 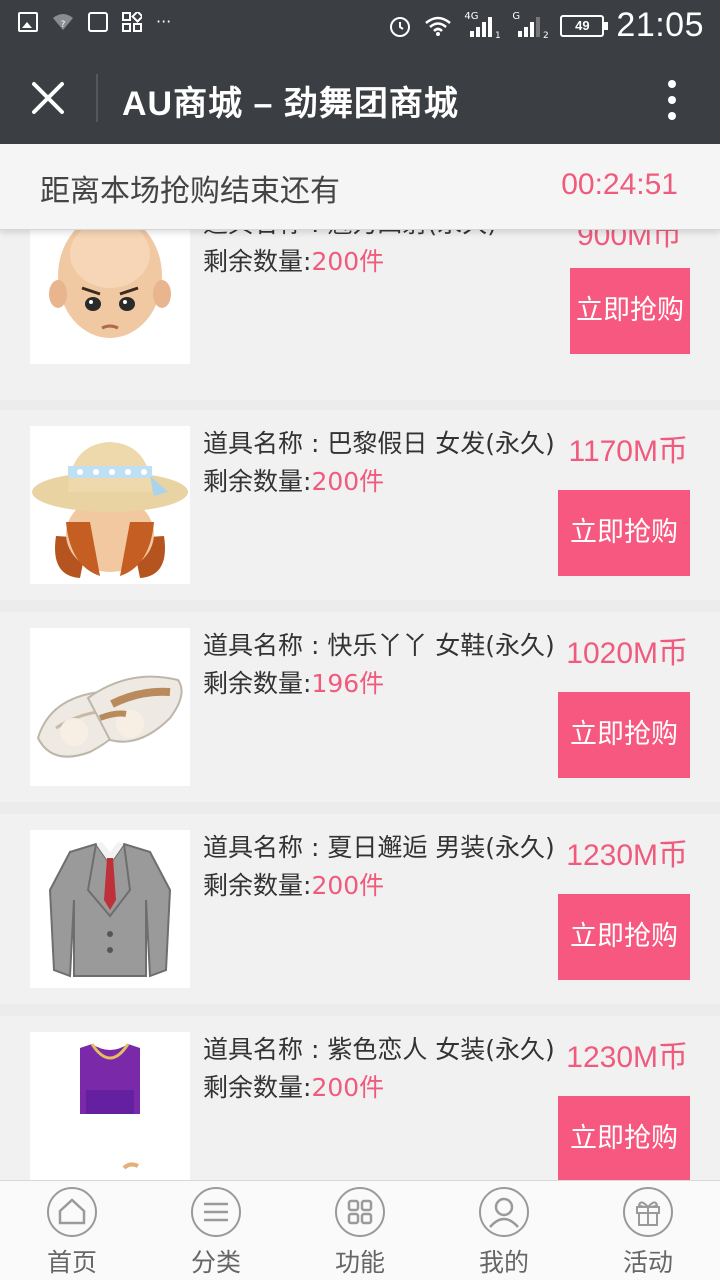 I want to click on countdown-timer: 00:24:51, so click(x=619, y=184).